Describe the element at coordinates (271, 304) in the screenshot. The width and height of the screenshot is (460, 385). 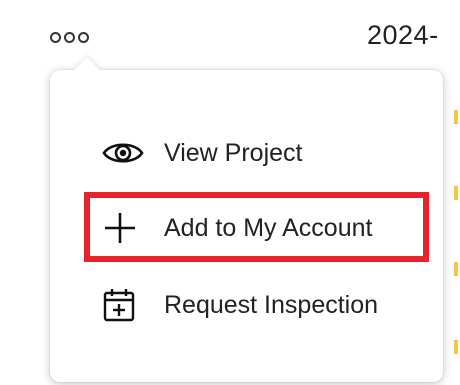
I see `menu-item-label: Request Inspection` at that location.